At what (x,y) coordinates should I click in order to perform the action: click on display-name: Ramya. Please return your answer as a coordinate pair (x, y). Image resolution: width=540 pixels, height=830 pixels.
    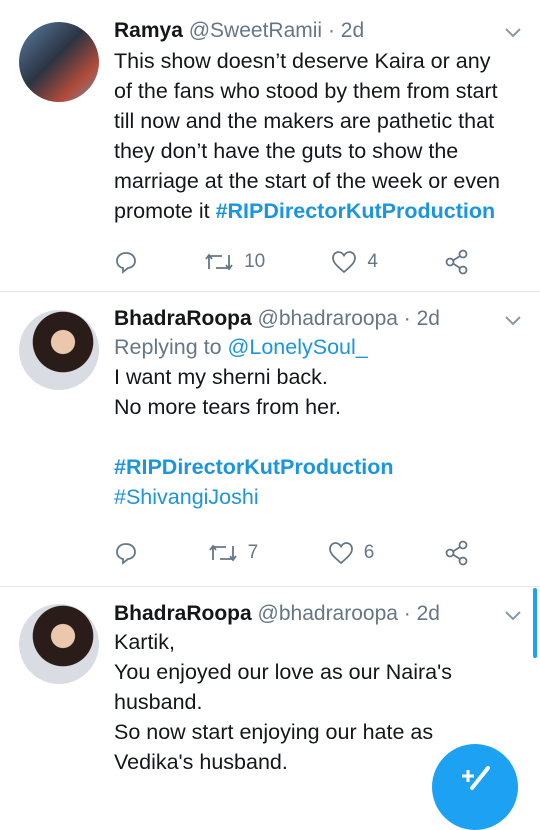
    Looking at the image, I should click on (148, 30).